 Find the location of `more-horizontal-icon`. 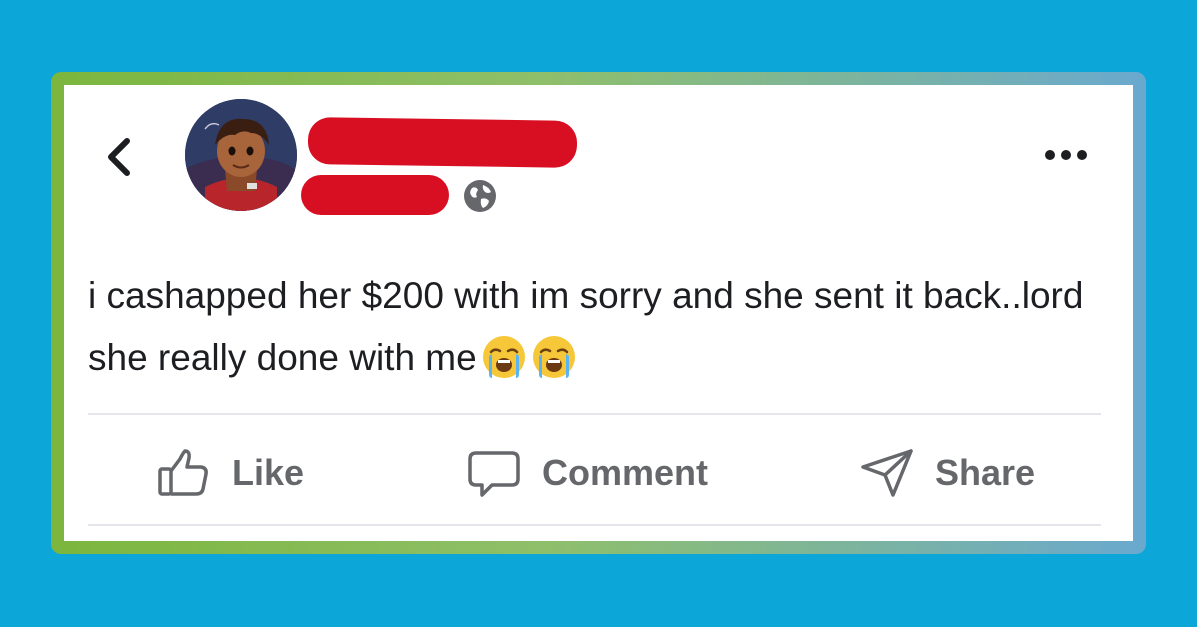

more-horizontal-icon is located at coordinates (1066, 155).